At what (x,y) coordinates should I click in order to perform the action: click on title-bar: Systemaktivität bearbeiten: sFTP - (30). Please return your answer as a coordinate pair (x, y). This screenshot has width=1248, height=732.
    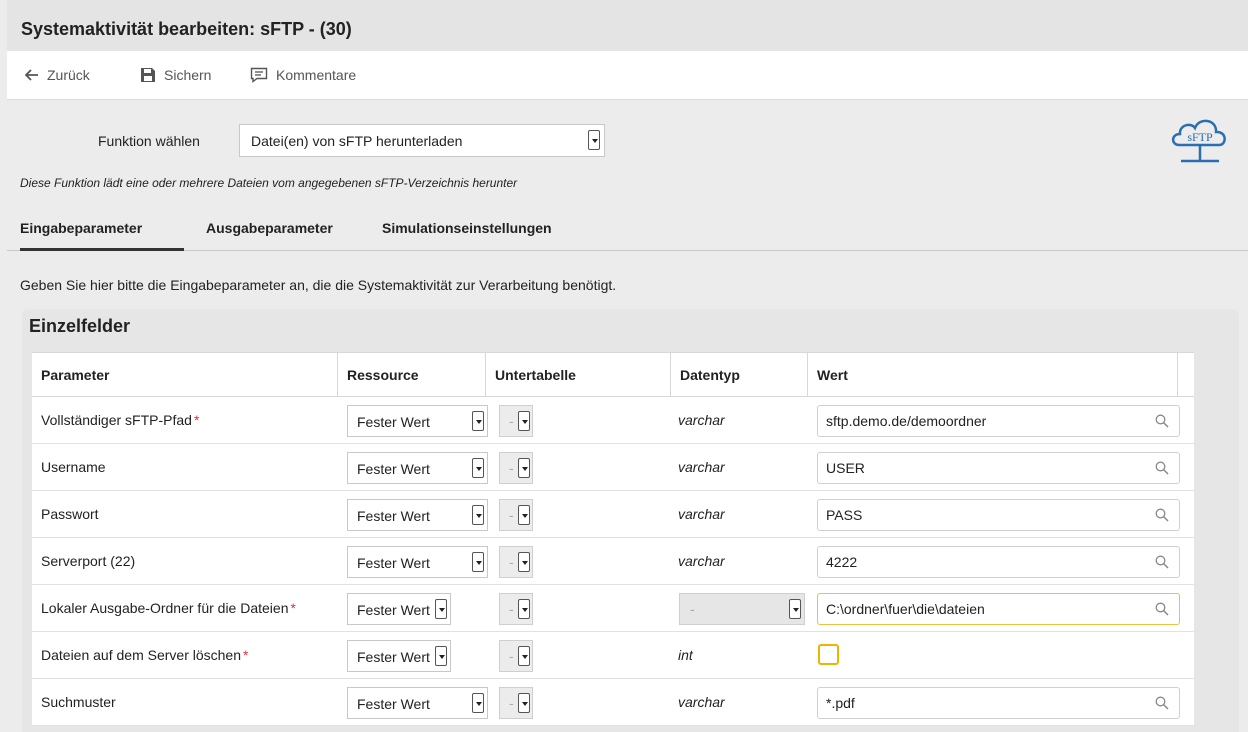
    Looking at the image, I should click on (627, 25).